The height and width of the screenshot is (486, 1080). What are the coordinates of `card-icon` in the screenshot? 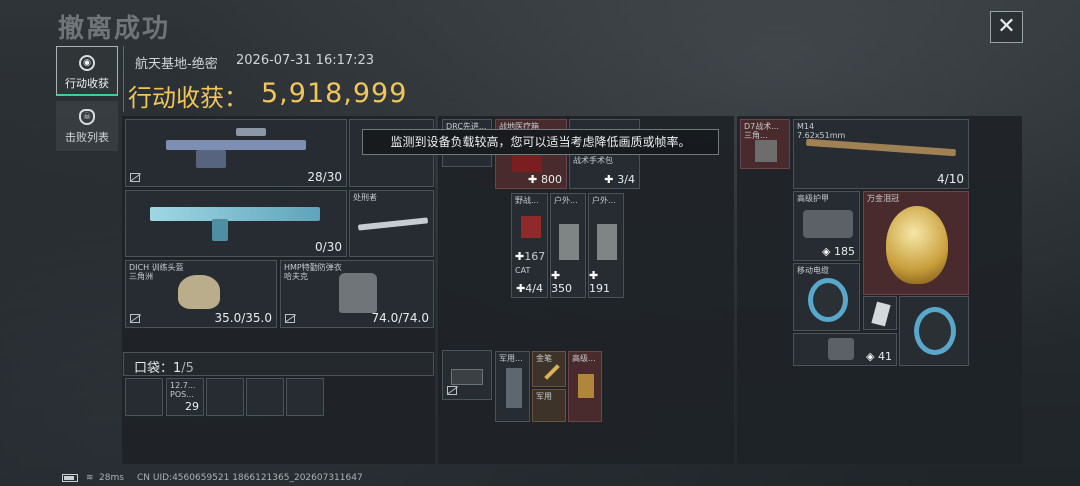 It's located at (881, 314).